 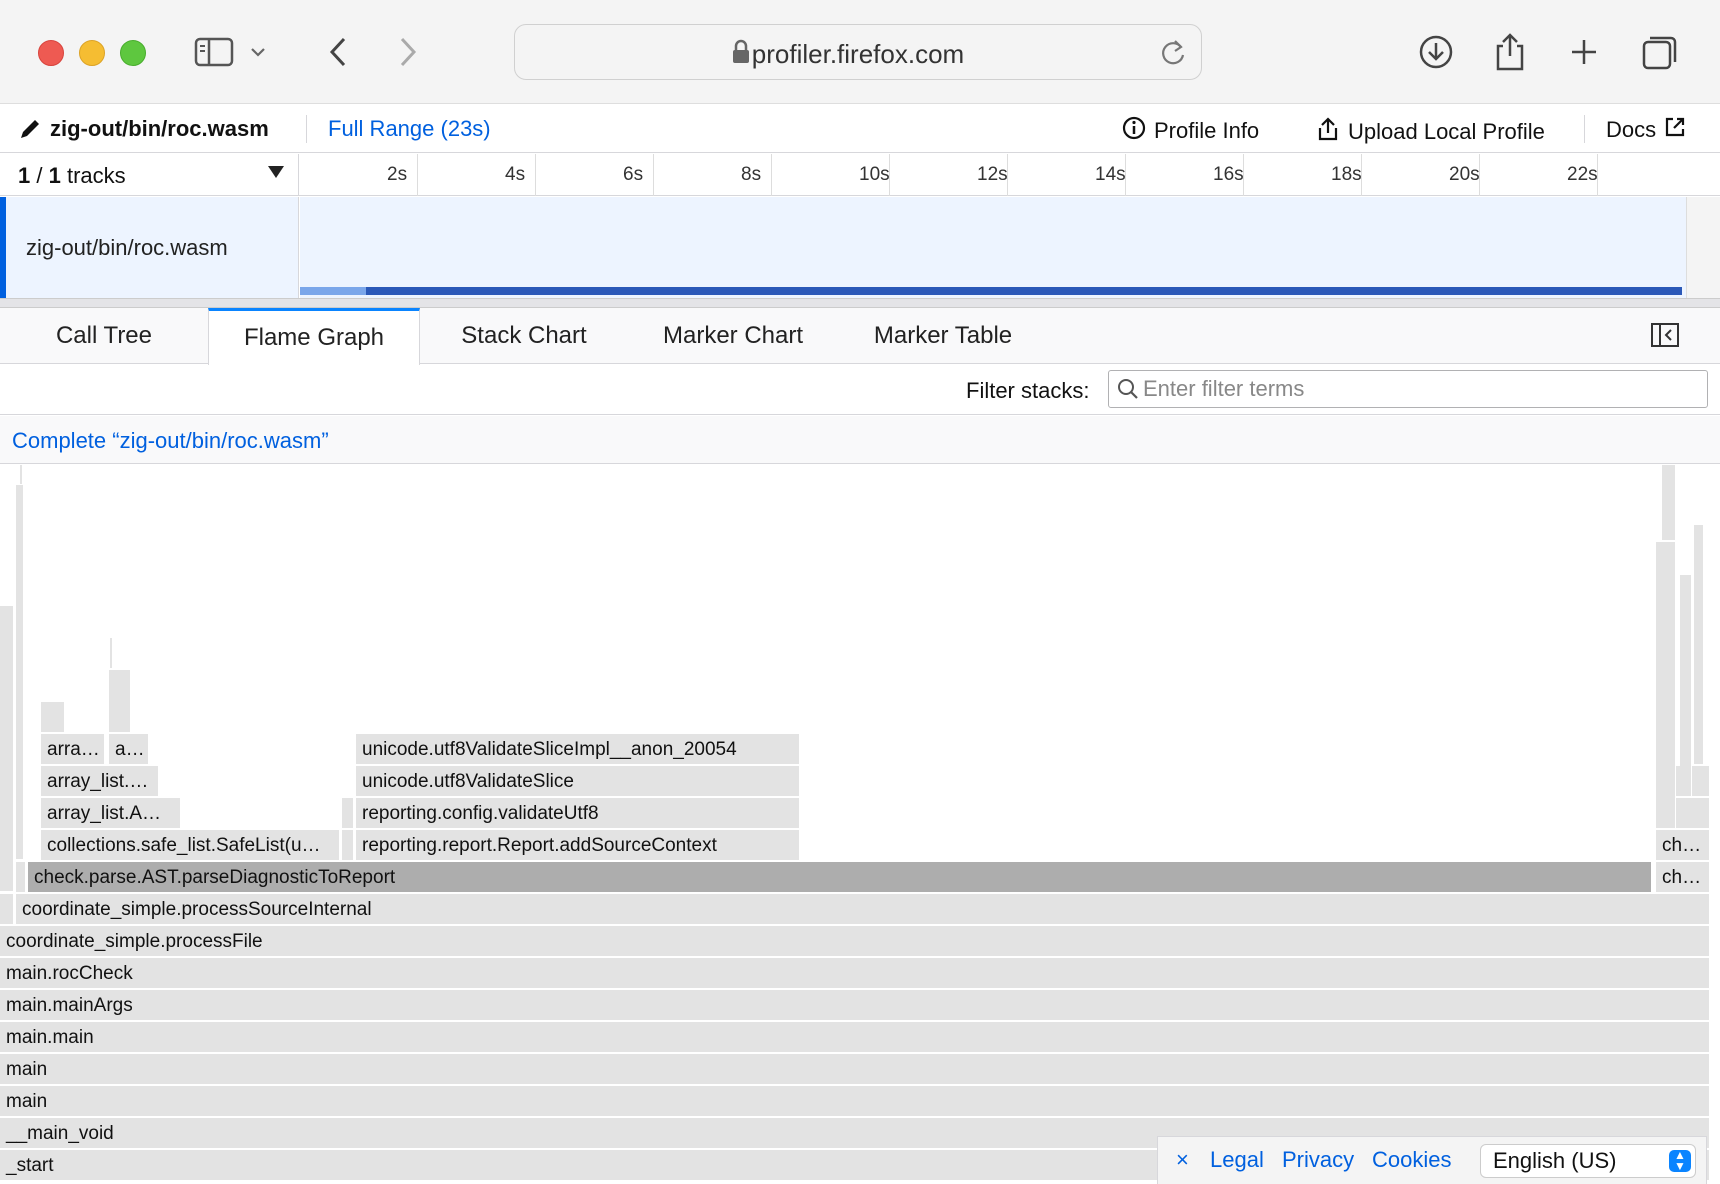 What do you see at coordinates (578, 781) in the screenshot?
I see `flame-frame: unicode.utf8ValidateSlice` at bounding box center [578, 781].